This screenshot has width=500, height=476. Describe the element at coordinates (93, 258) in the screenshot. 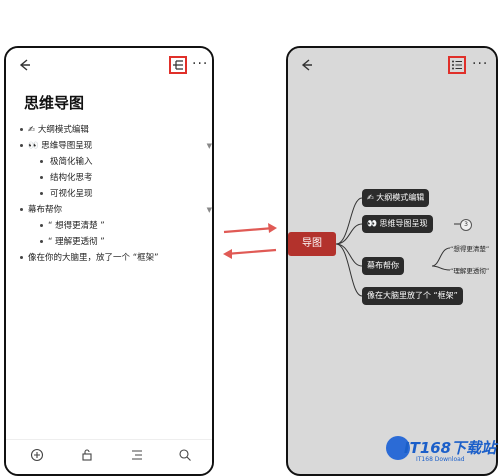

I see `outline-item-text: 像在你的大脑里，放了一个 “框架”` at that location.